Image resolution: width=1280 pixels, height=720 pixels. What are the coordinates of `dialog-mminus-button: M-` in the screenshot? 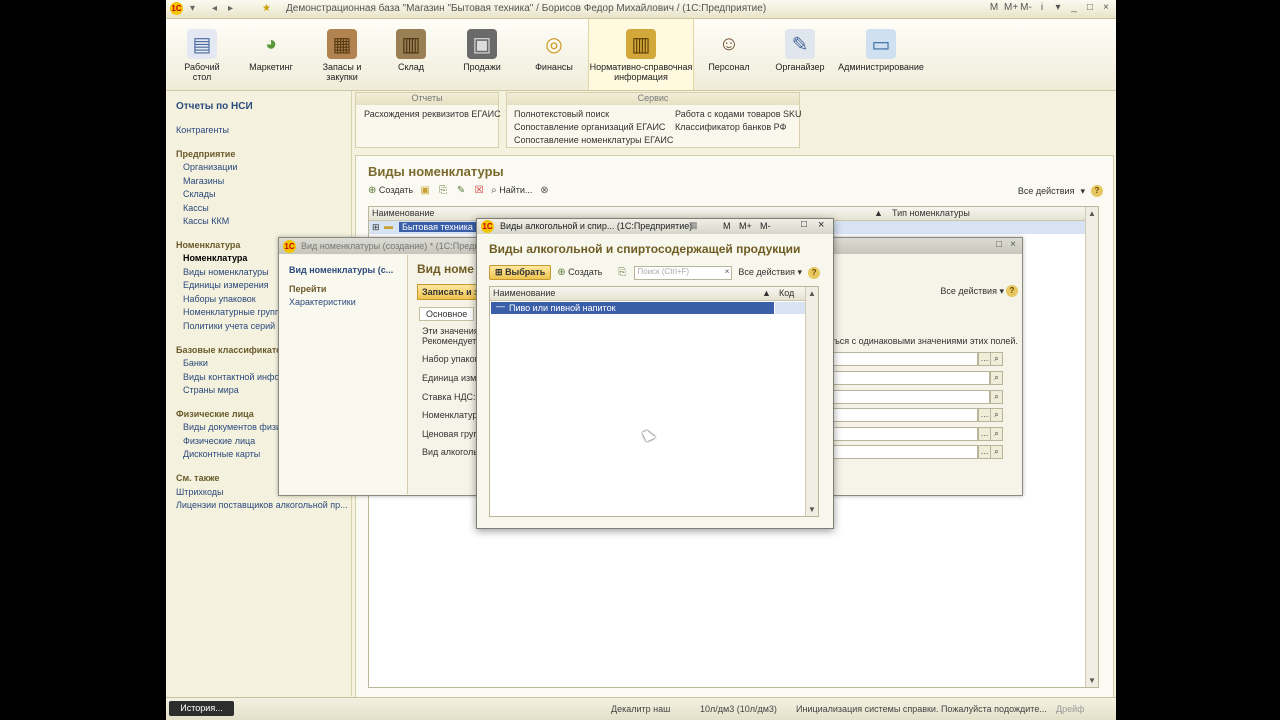 It's located at (765, 226).